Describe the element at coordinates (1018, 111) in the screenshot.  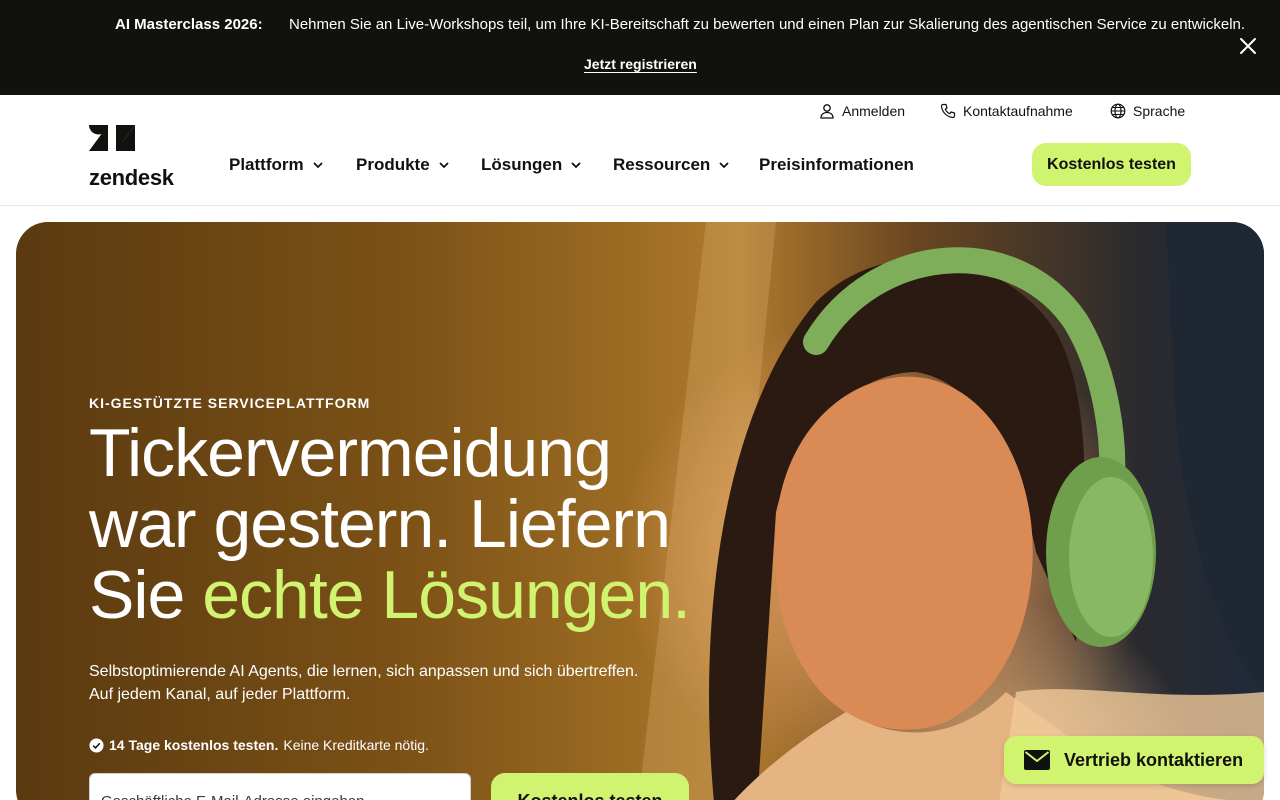
I see `contact-label: Kontaktaufnahme` at that location.